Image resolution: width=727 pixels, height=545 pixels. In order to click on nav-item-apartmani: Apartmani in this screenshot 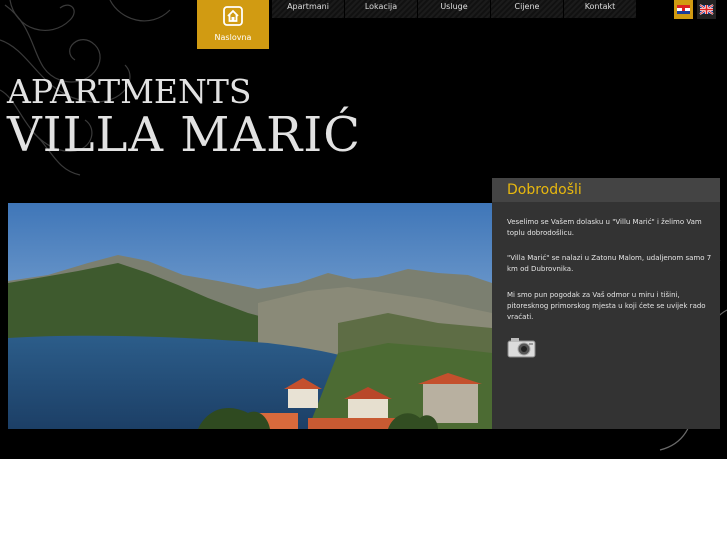, I will do `click(308, 9)`.